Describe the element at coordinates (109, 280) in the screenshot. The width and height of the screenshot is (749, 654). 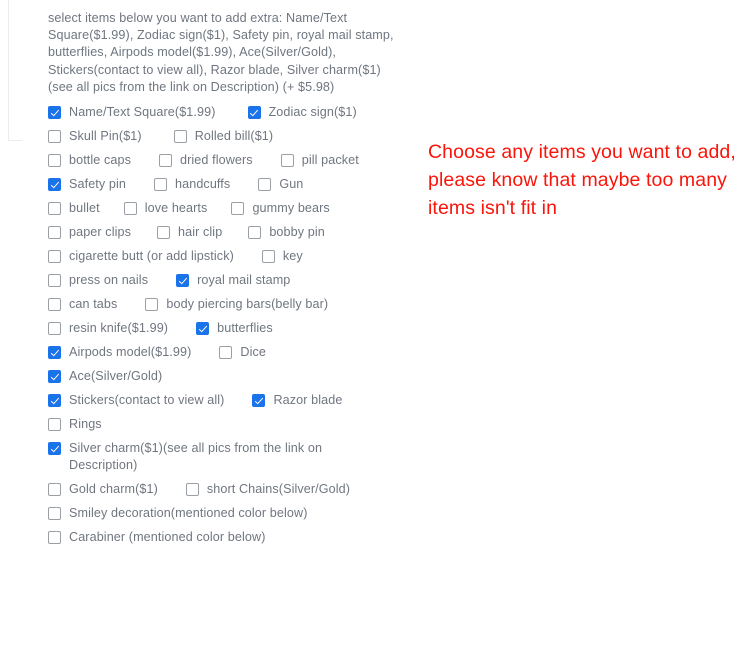
I see `checkbox-option-label: press on nails` at that location.